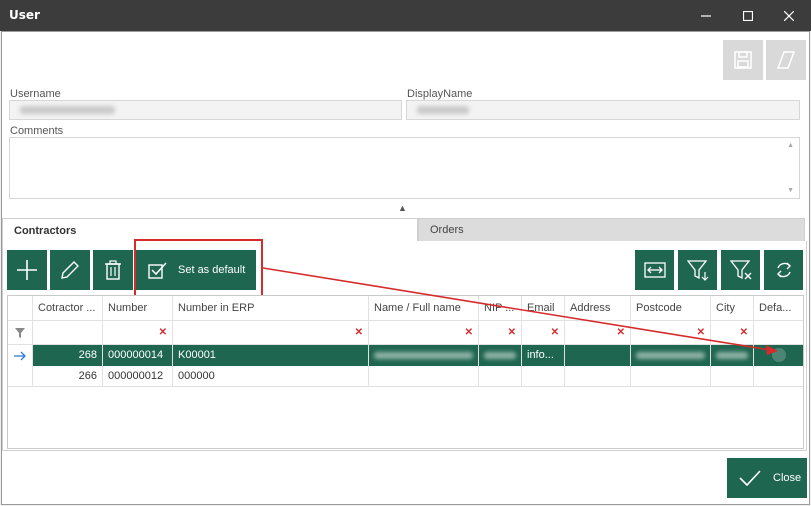 Image resolution: width=811 pixels, height=506 pixels. What do you see at coordinates (790, 145) in the screenshot?
I see `scroll-up-icon: ▲` at bounding box center [790, 145].